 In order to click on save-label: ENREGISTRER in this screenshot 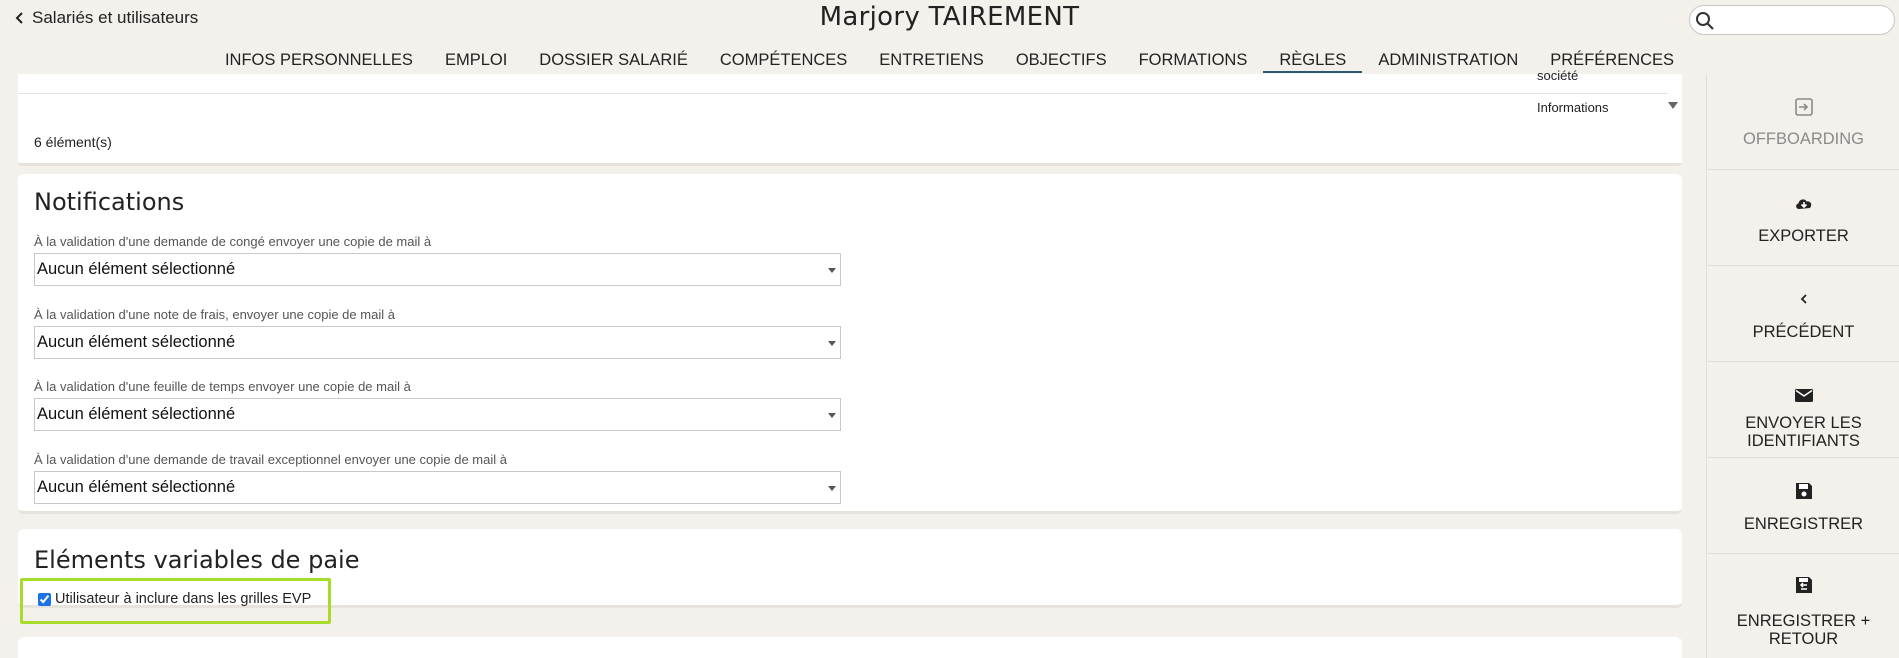, I will do `click(1803, 524)`.